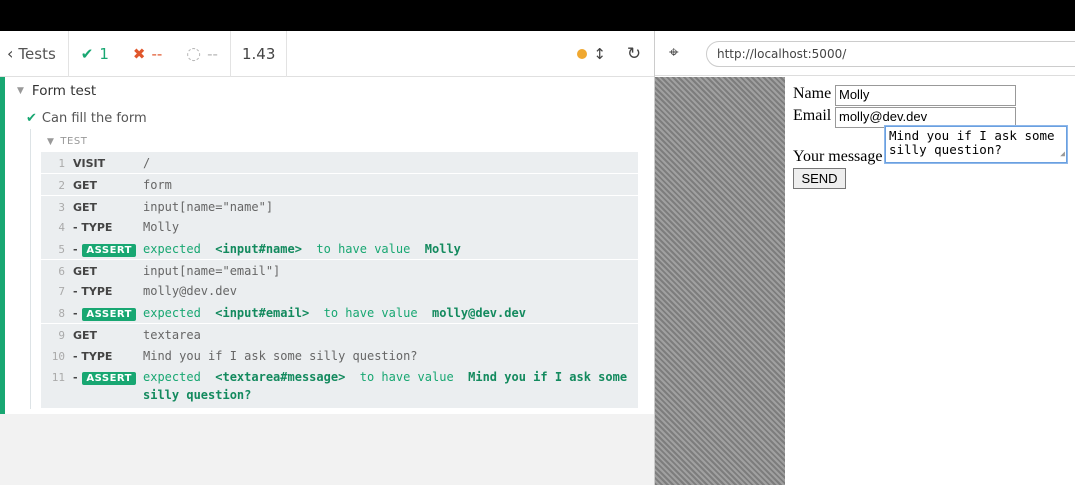 This screenshot has height=485, width=1075. I want to click on circle-notch-icon: ◌, so click(194, 53).